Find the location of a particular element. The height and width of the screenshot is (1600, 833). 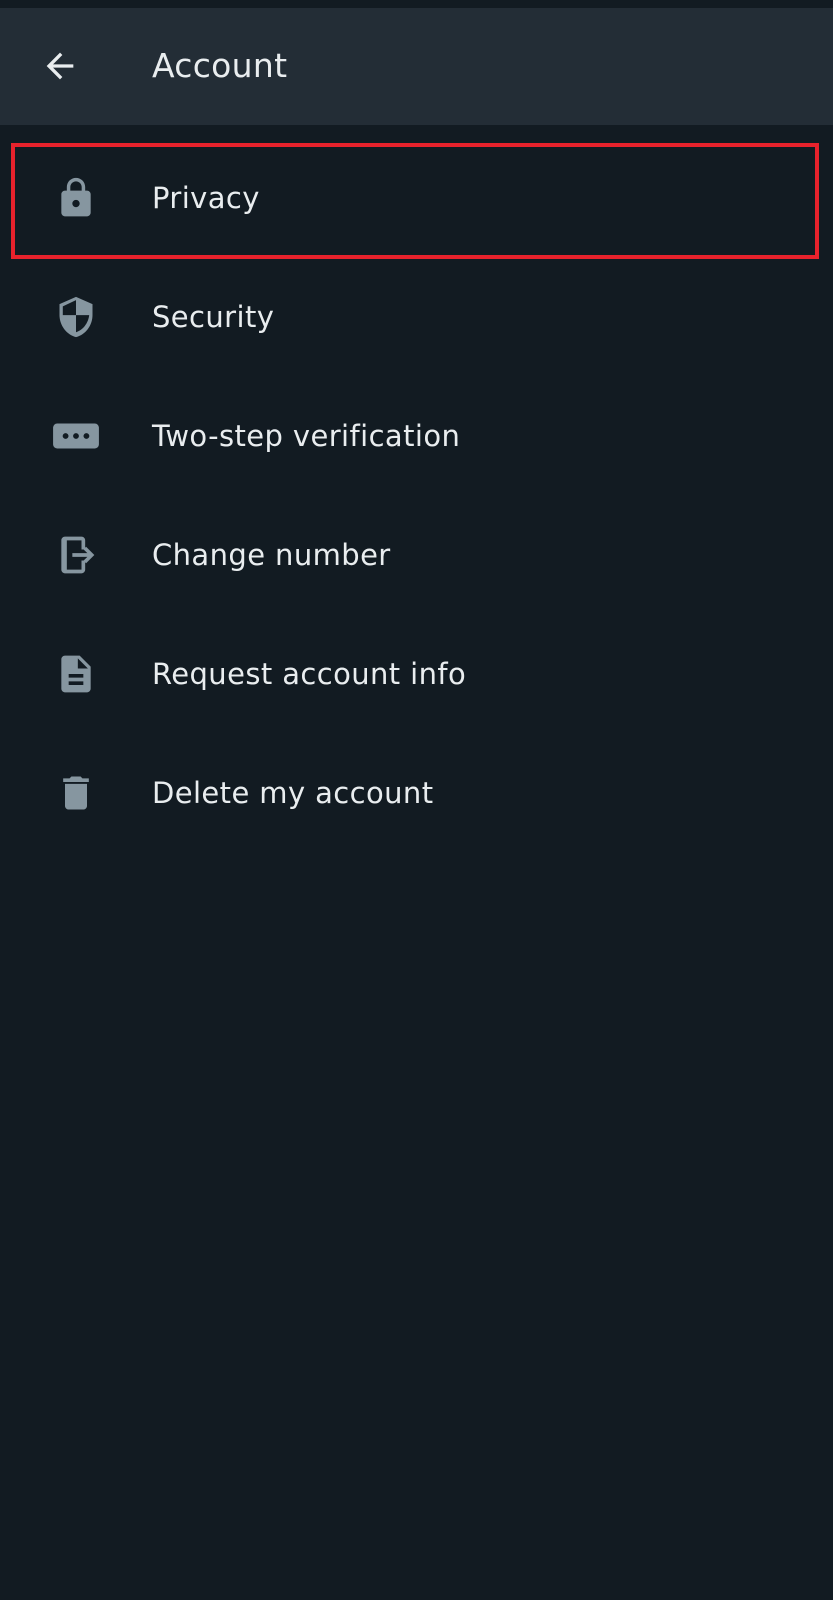

app-bar: Account is located at coordinates (416, 66).